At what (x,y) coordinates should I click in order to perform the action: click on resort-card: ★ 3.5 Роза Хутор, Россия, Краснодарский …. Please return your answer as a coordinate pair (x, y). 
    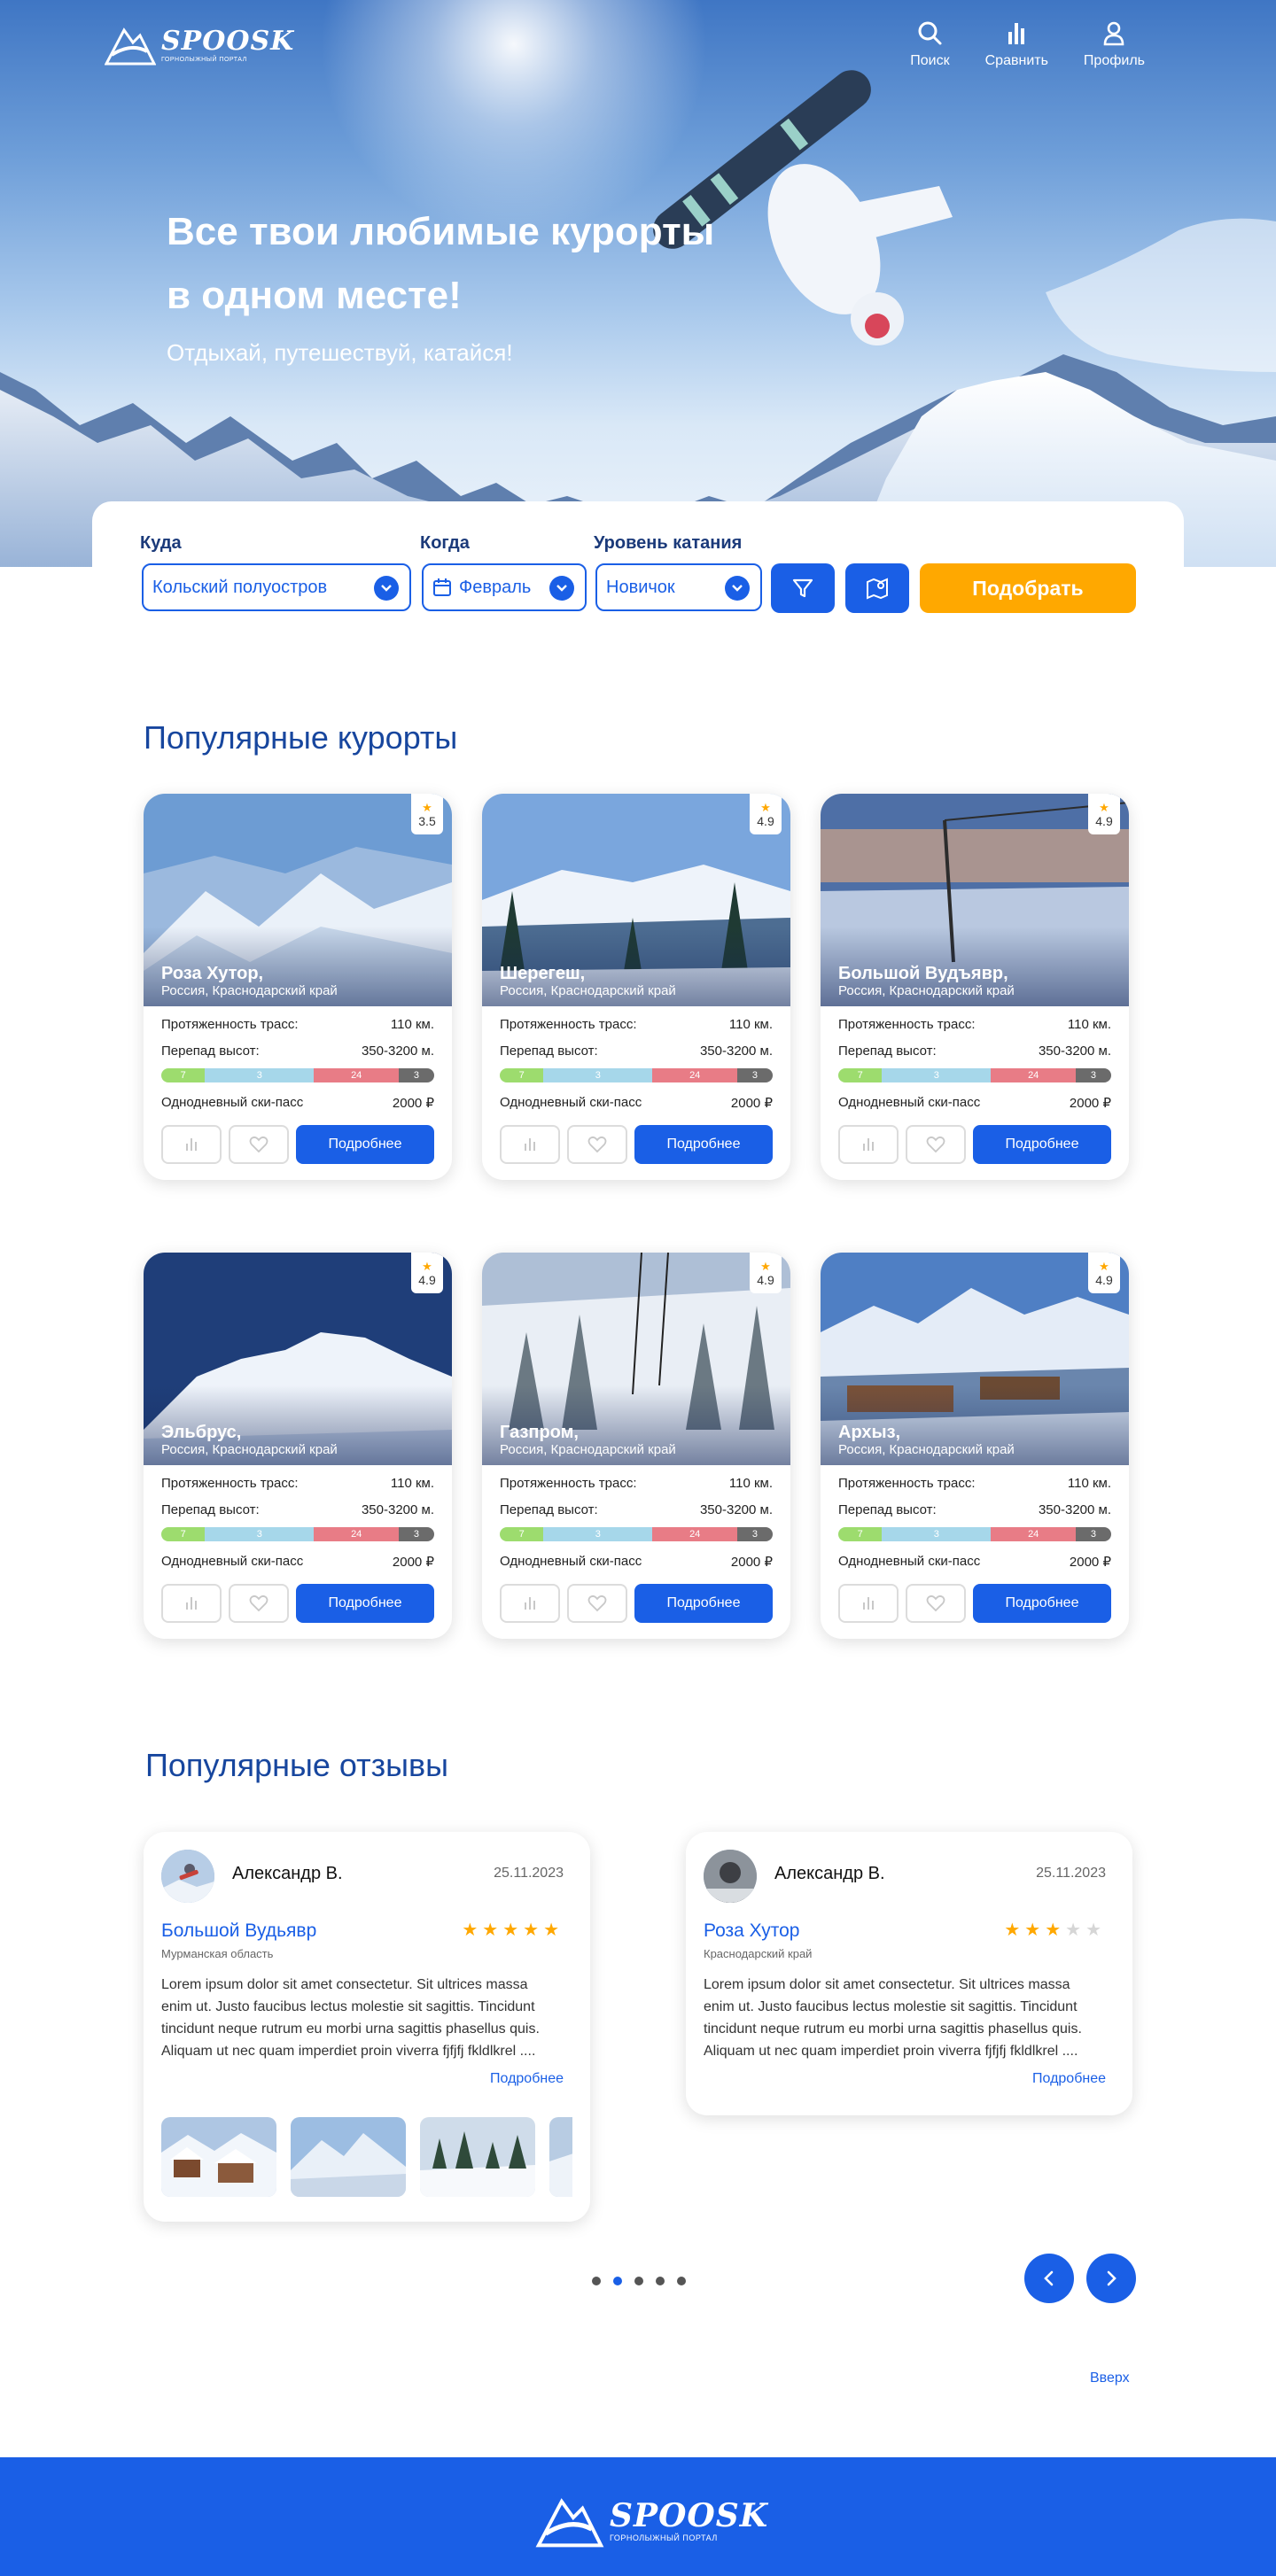
    Looking at the image, I should click on (298, 987).